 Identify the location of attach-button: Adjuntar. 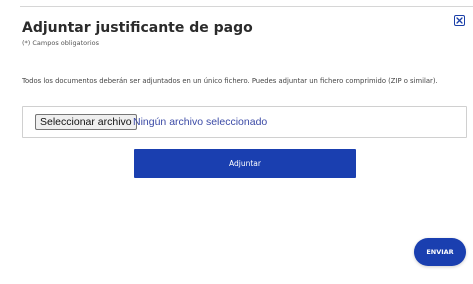
(245, 163).